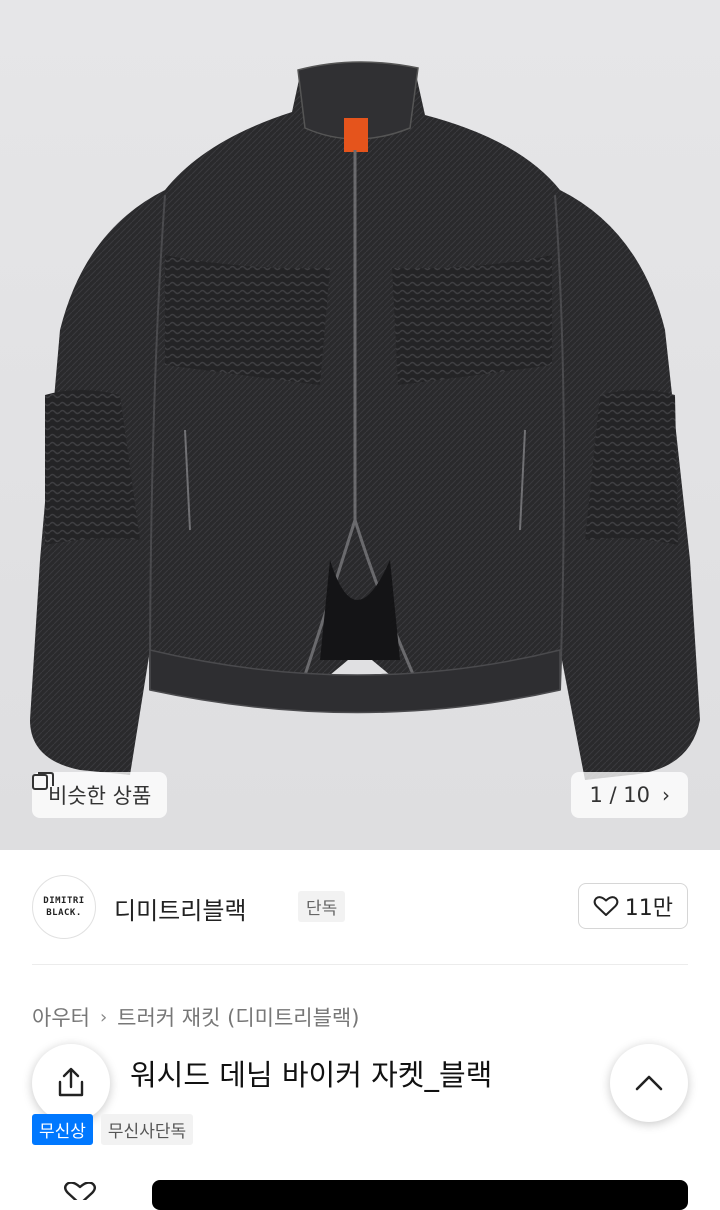 Image resolution: width=720 pixels, height=1210 pixels. I want to click on image-counter-button: 1 / 10 ›, so click(629, 795).